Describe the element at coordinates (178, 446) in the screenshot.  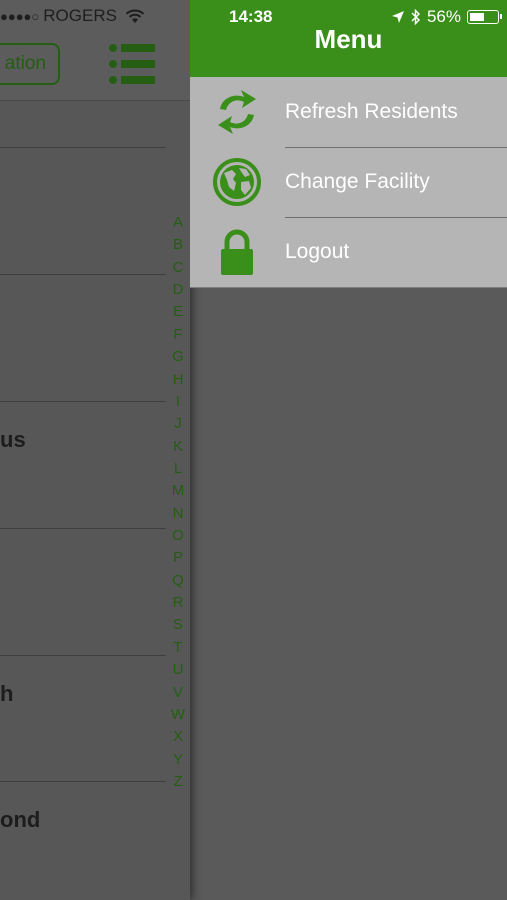
I see `index-letter-k: K` at that location.